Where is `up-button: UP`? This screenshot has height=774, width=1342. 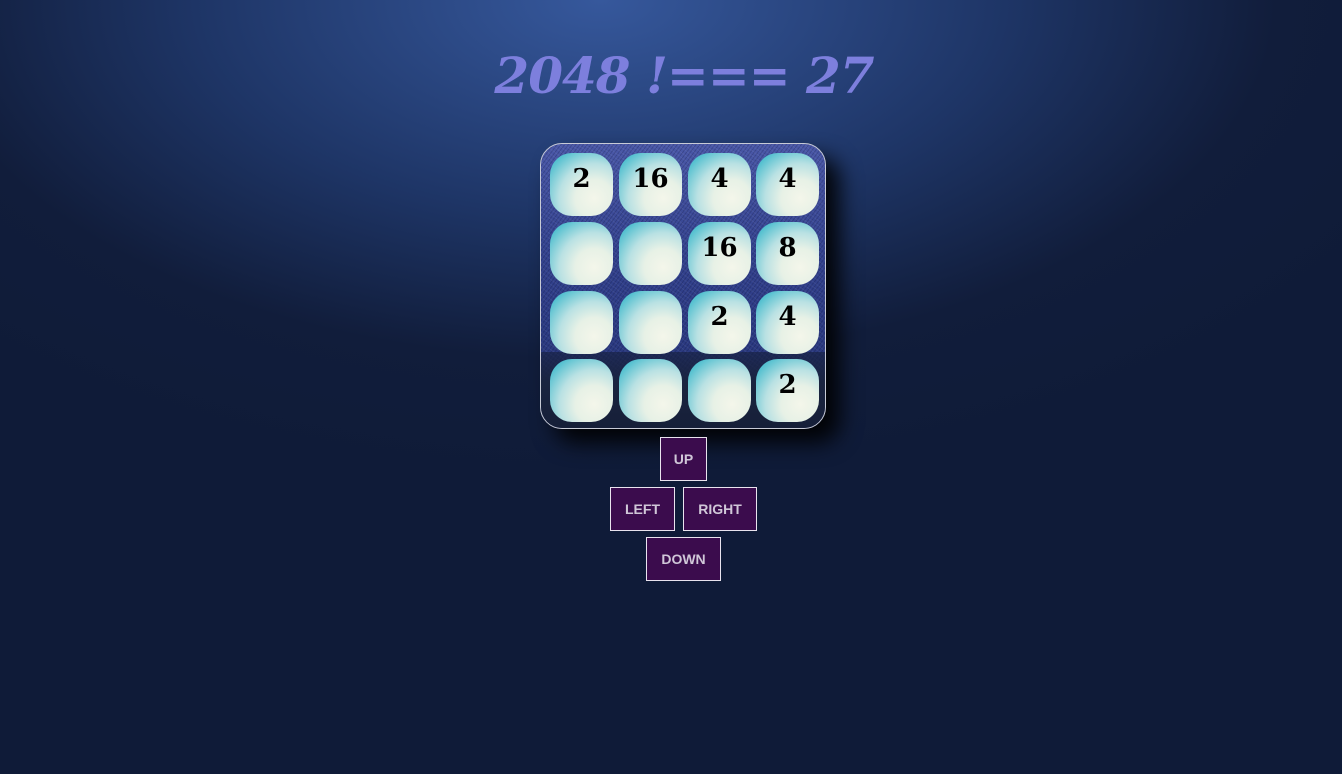
up-button: UP is located at coordinates (683, 459).